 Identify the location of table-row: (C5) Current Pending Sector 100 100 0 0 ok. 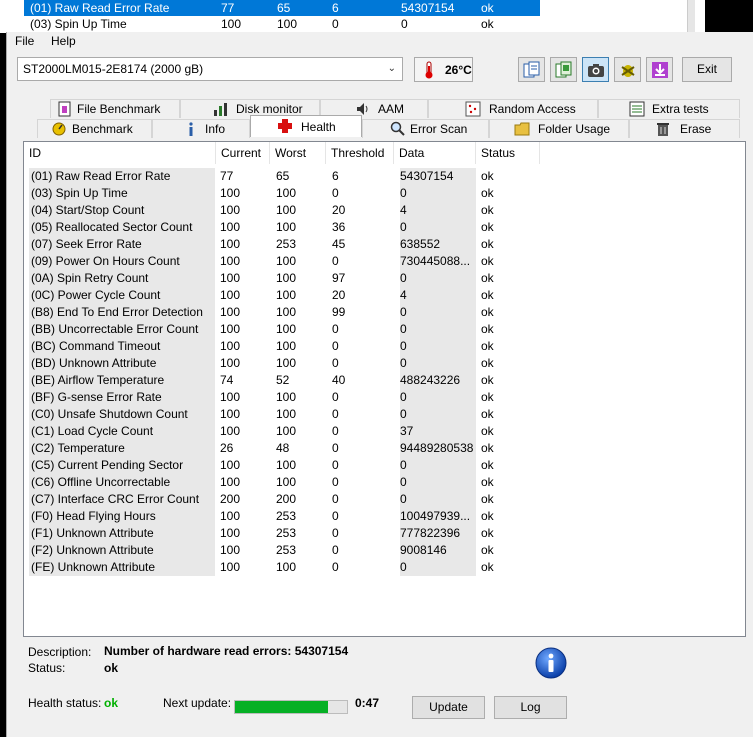
(324, 465).